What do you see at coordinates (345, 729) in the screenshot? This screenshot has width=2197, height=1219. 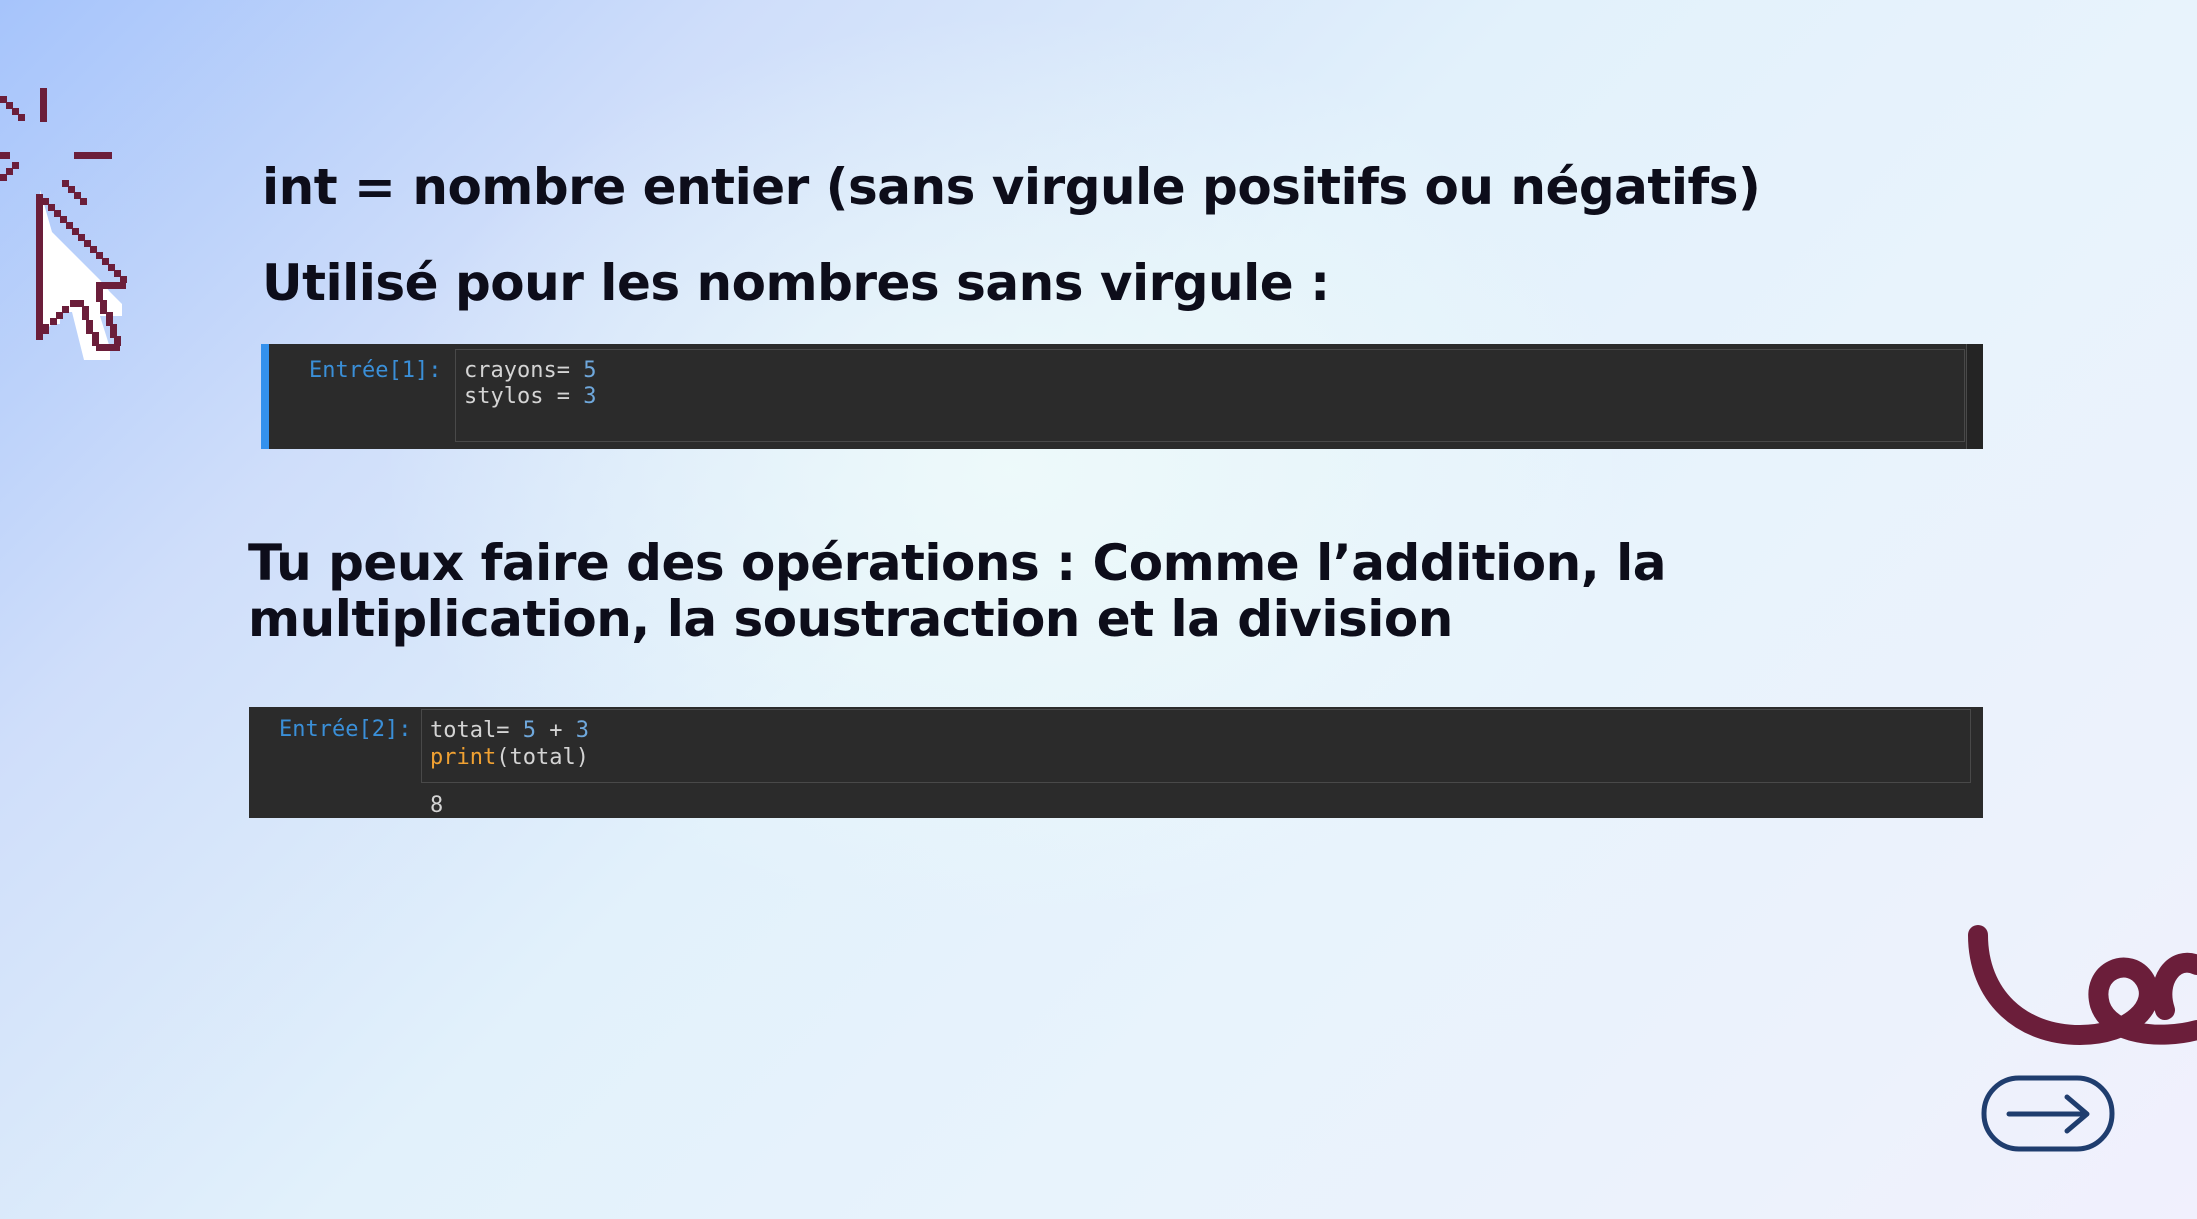 I see `cell-2-prompt: Entrée[2]:` at bounding box center [345, 729].